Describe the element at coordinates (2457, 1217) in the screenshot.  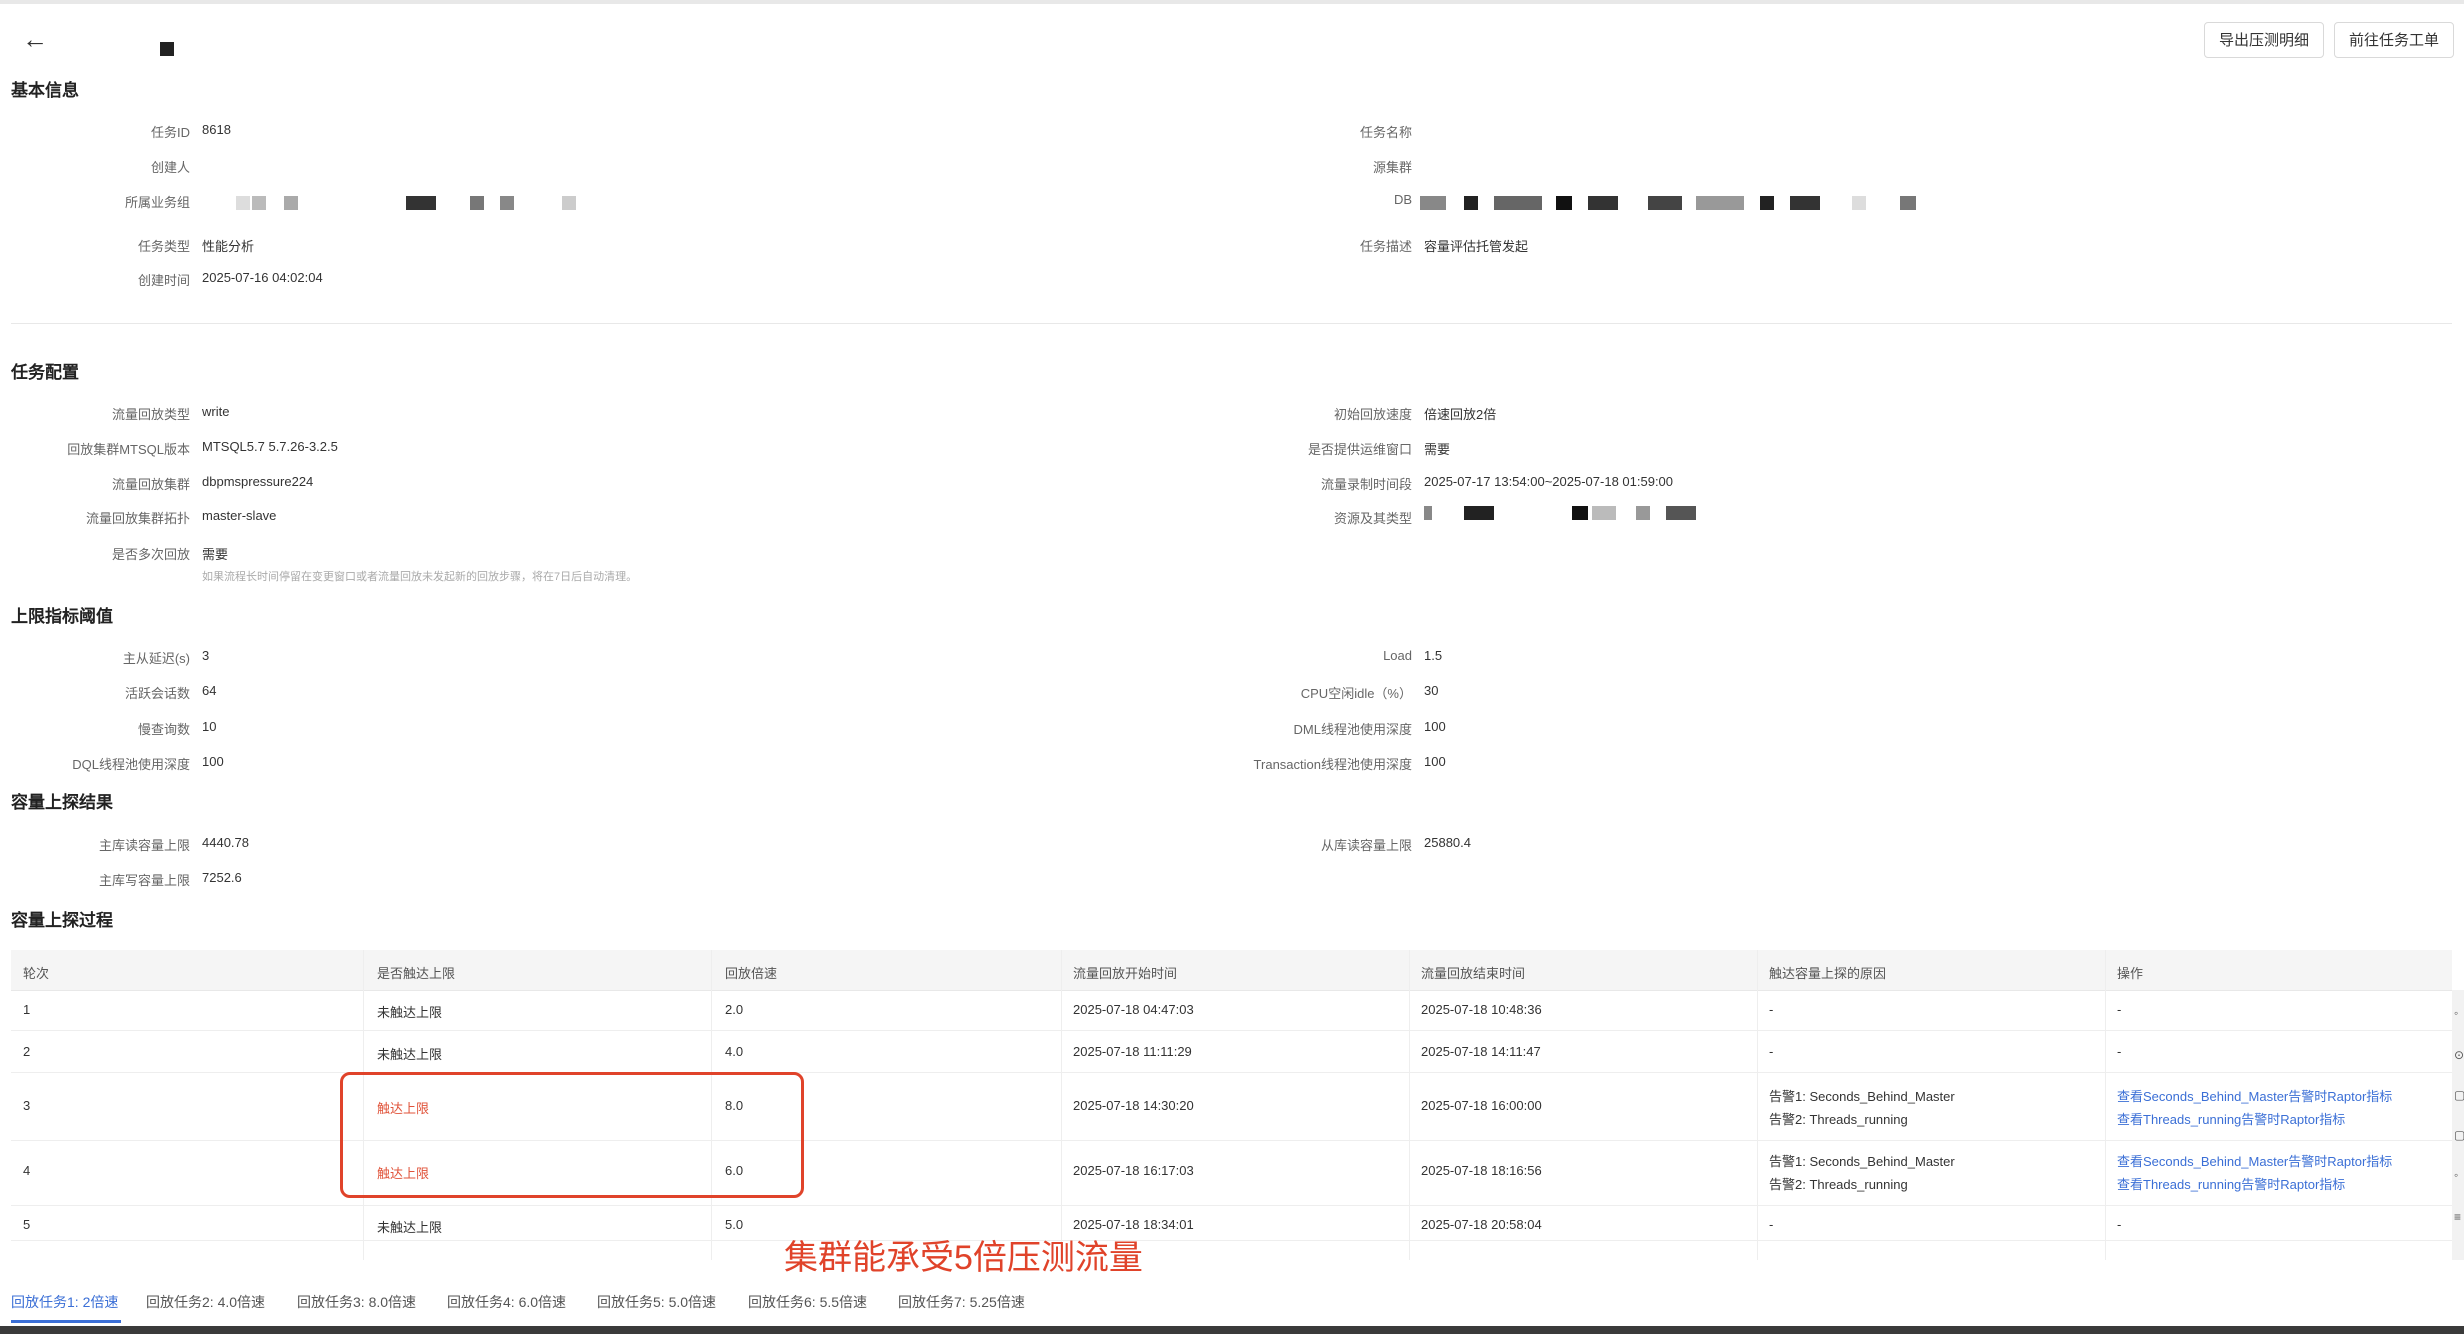
I see `toolbar-icon: ≡` at that location.